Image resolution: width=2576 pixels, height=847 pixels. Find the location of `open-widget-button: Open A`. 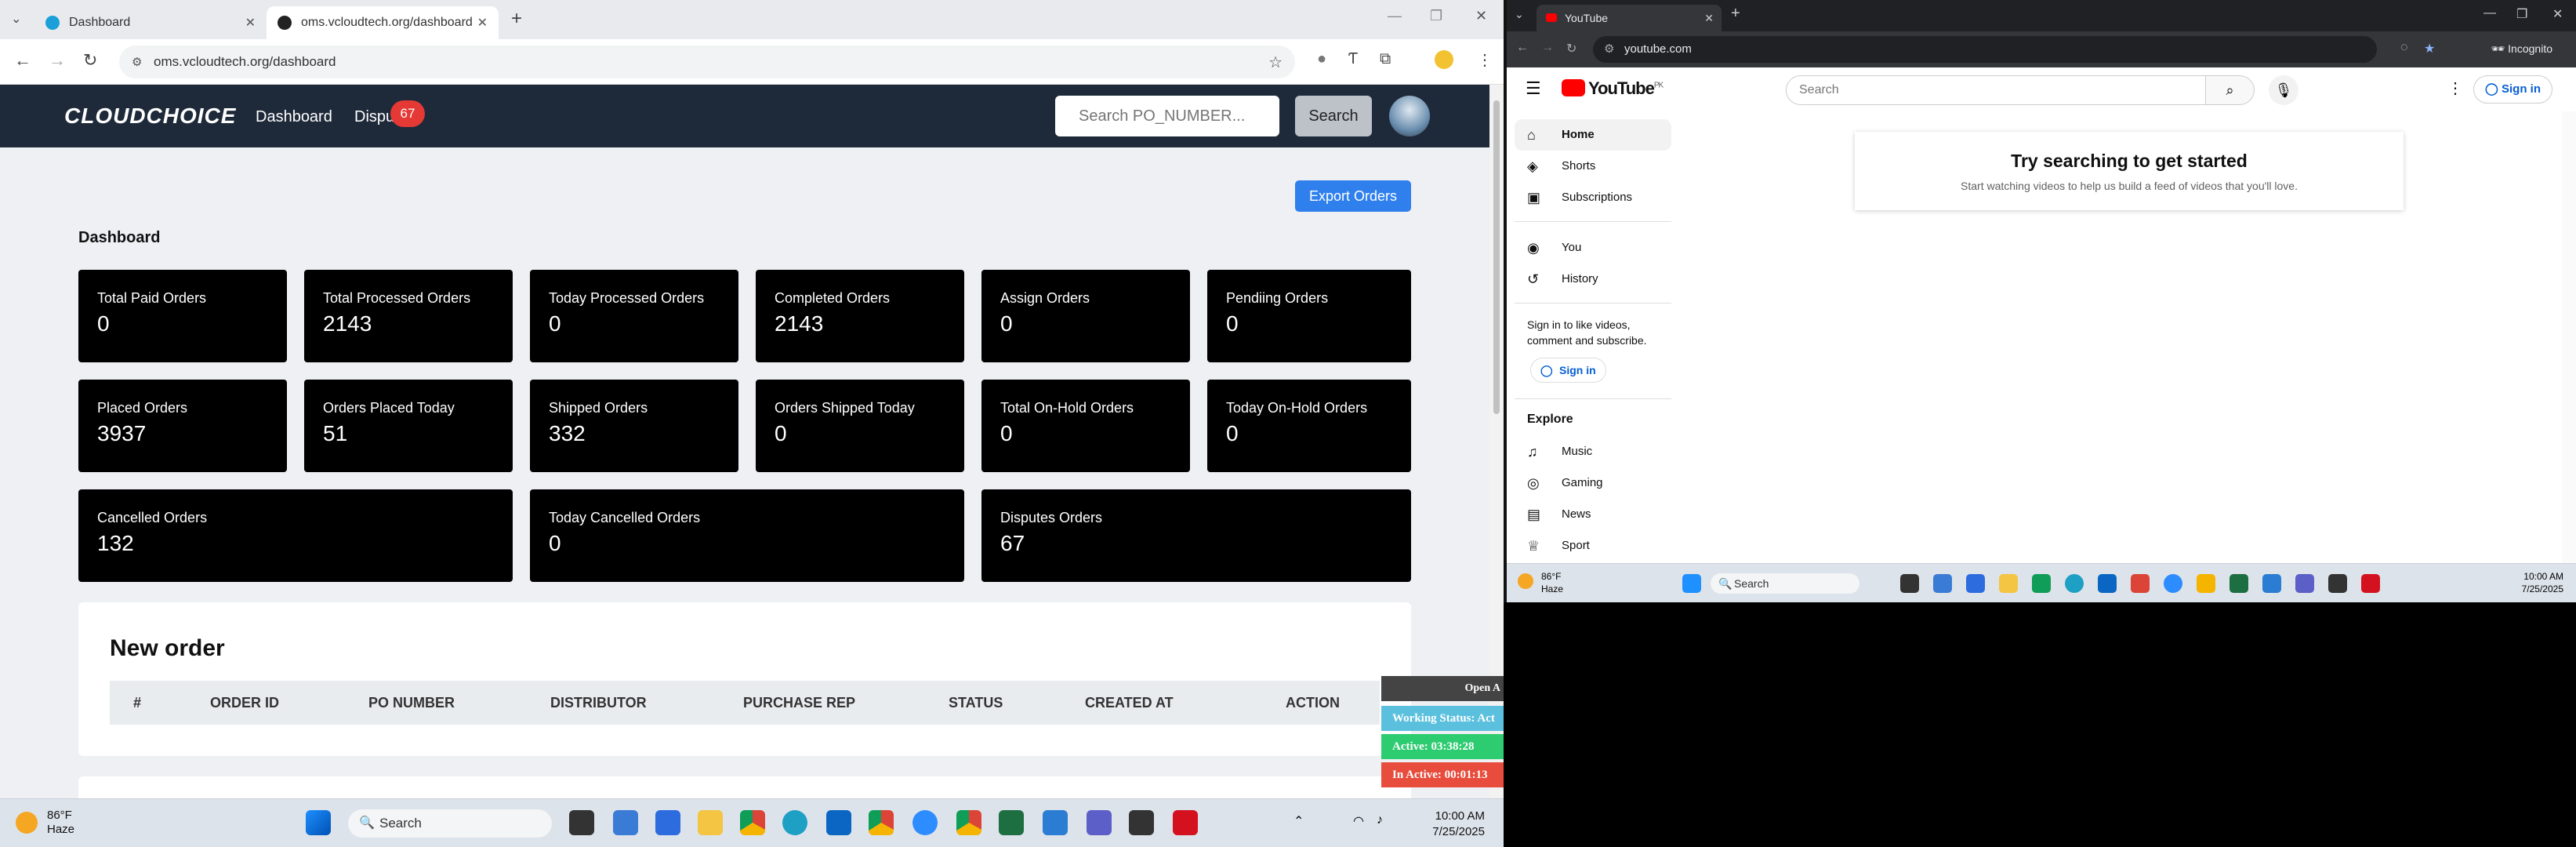

open-widget-button: Open A is located at coordinates (1443, 688).